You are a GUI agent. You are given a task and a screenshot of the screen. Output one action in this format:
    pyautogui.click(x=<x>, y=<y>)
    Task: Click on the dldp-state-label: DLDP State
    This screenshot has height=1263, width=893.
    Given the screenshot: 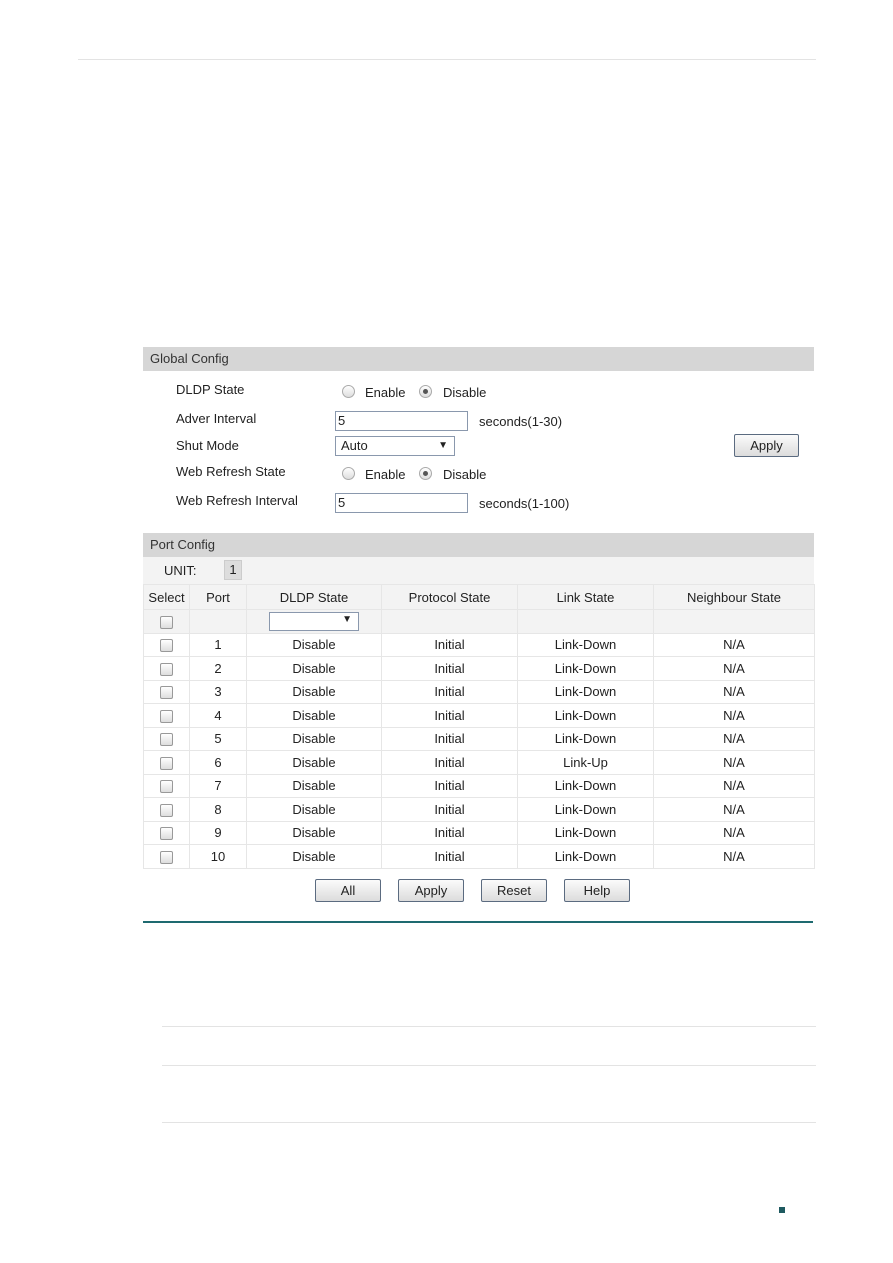 What is the action you would take?
    pyautogui.click(x=210, y=389)
    